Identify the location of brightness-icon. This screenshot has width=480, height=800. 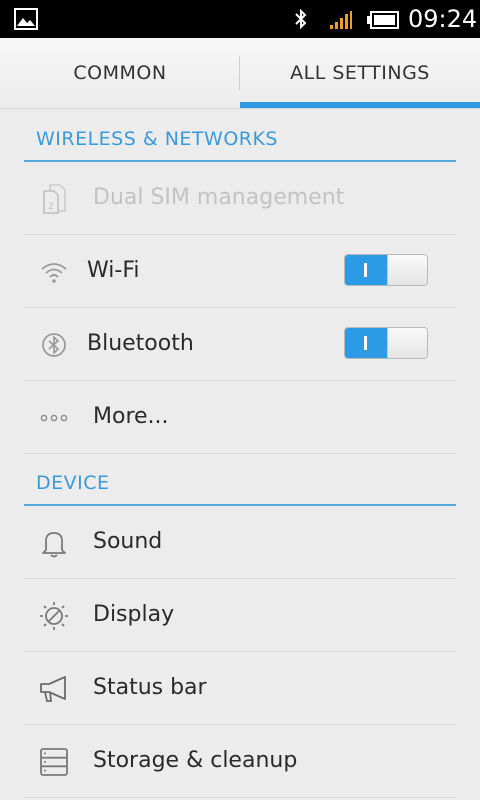
(54, 616).